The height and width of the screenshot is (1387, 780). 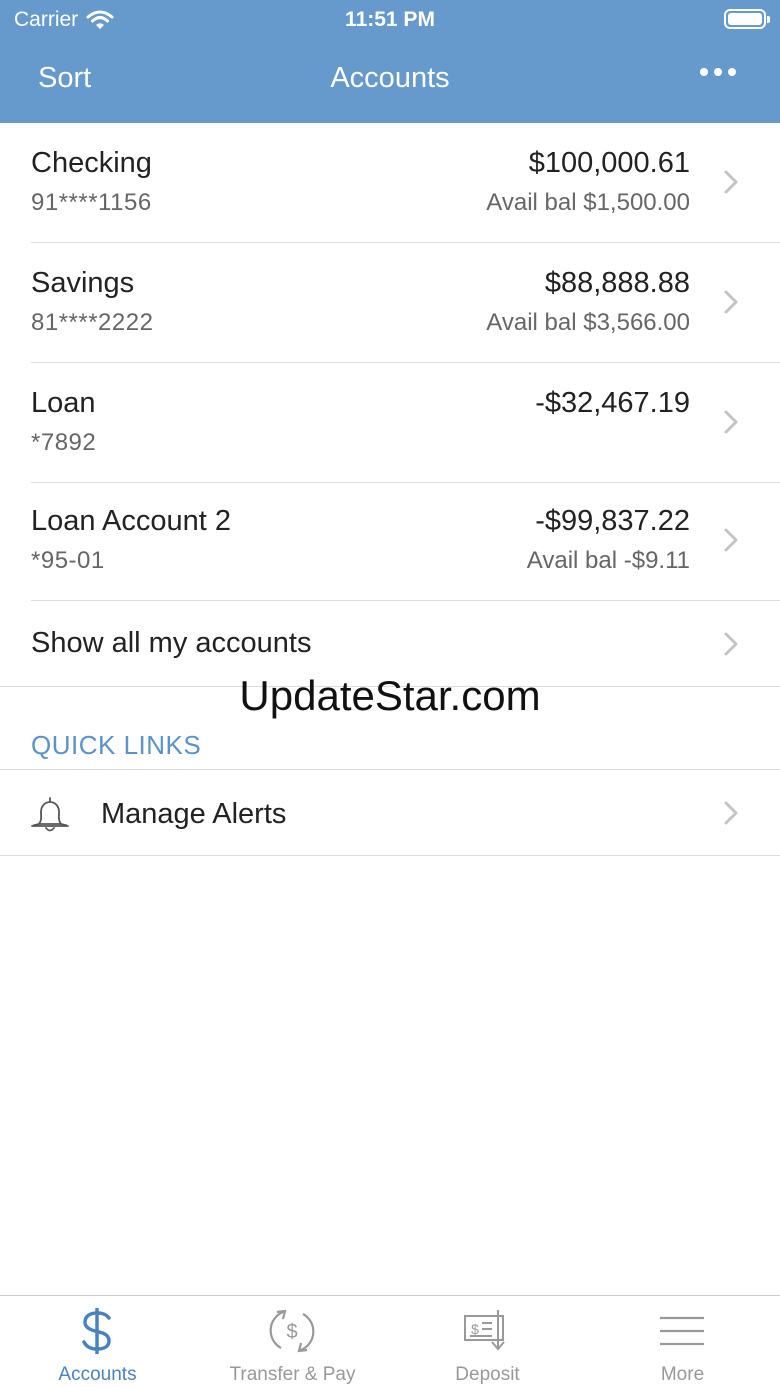 I want to click on manage-alerts-label: Manage Alerts, so click(x=194, y=814).